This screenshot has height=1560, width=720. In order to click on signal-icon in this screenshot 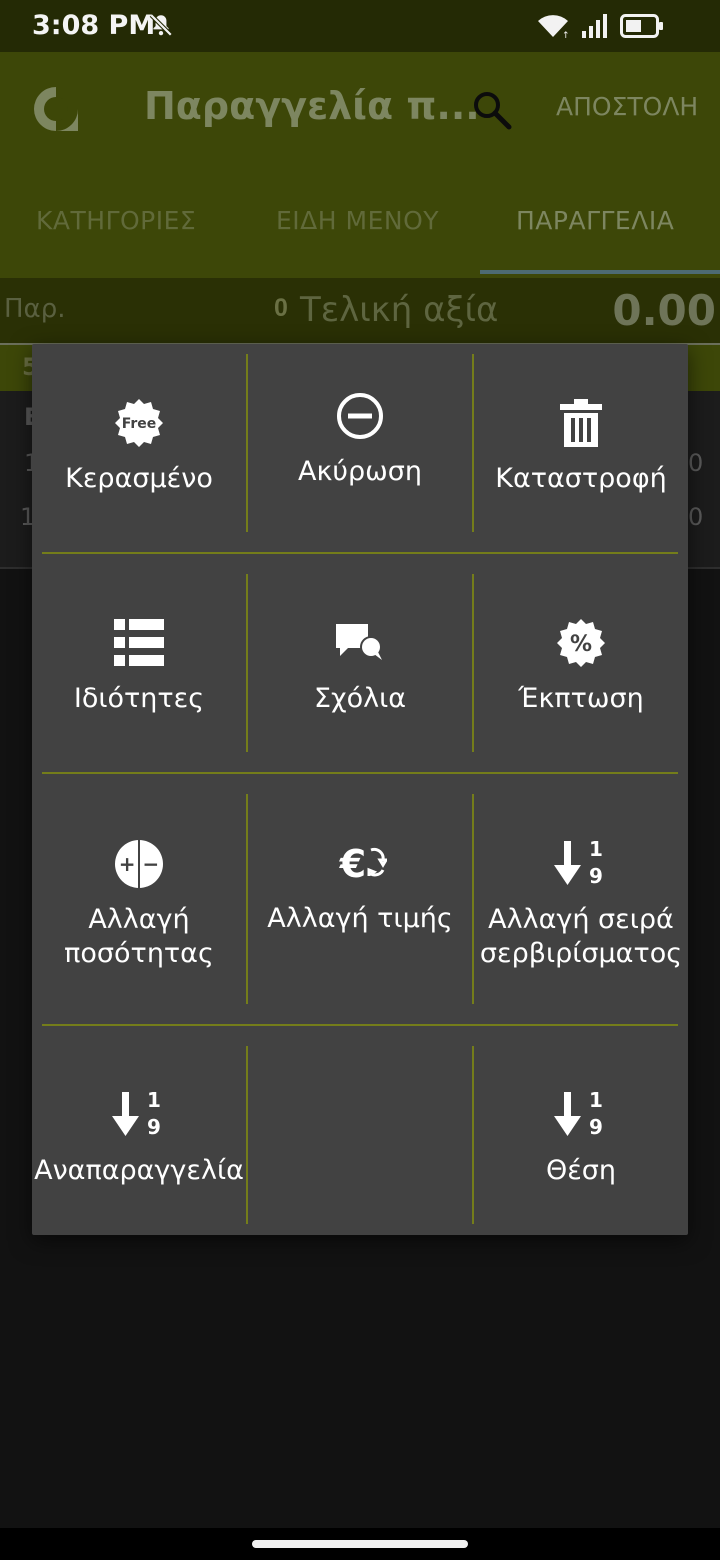, I will do `click(594, 26)`.